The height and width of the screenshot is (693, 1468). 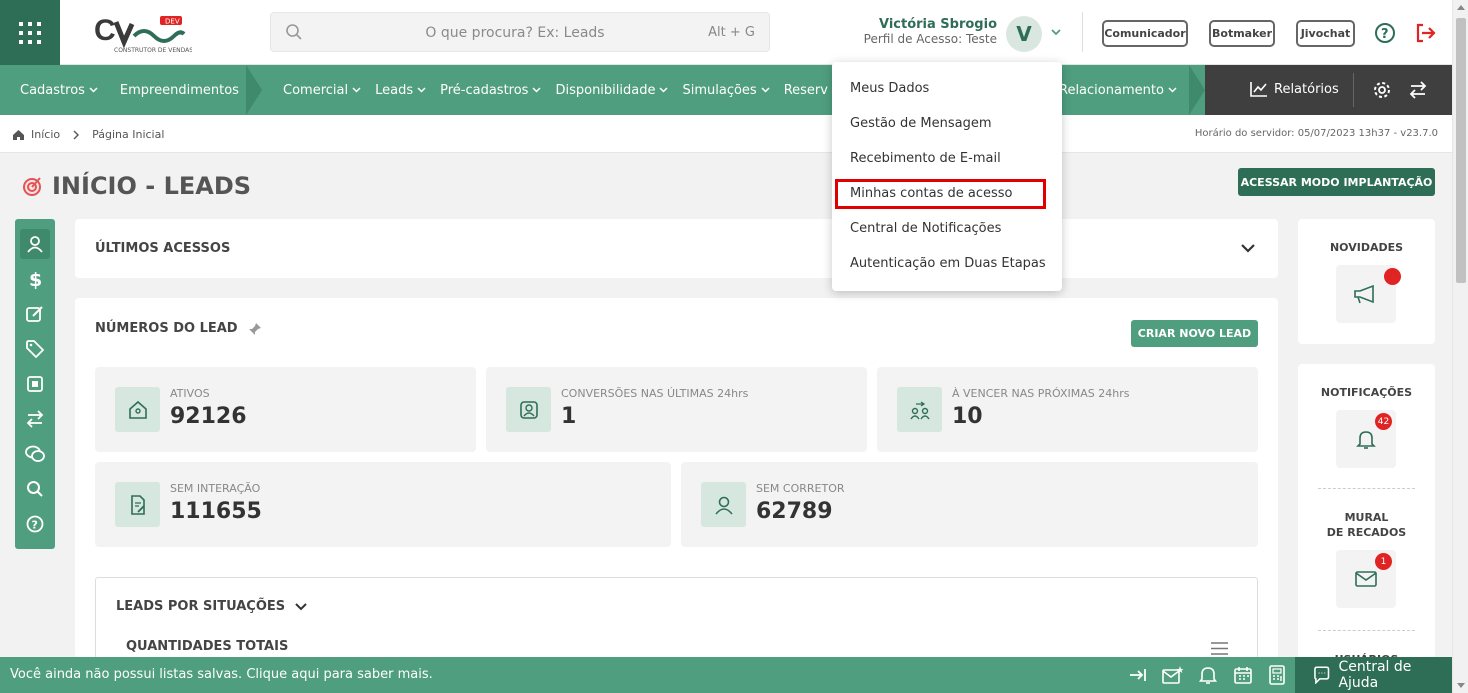 I want to click on user-info: Victória Sbrogio Perfil de Acesso: Teste, so click(x=930, y=32).